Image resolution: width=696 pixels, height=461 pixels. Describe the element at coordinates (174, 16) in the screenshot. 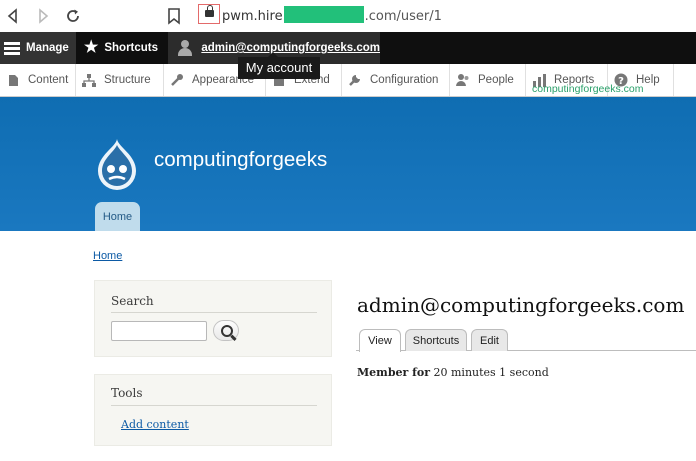

I see `bookmark-icon` at that location.